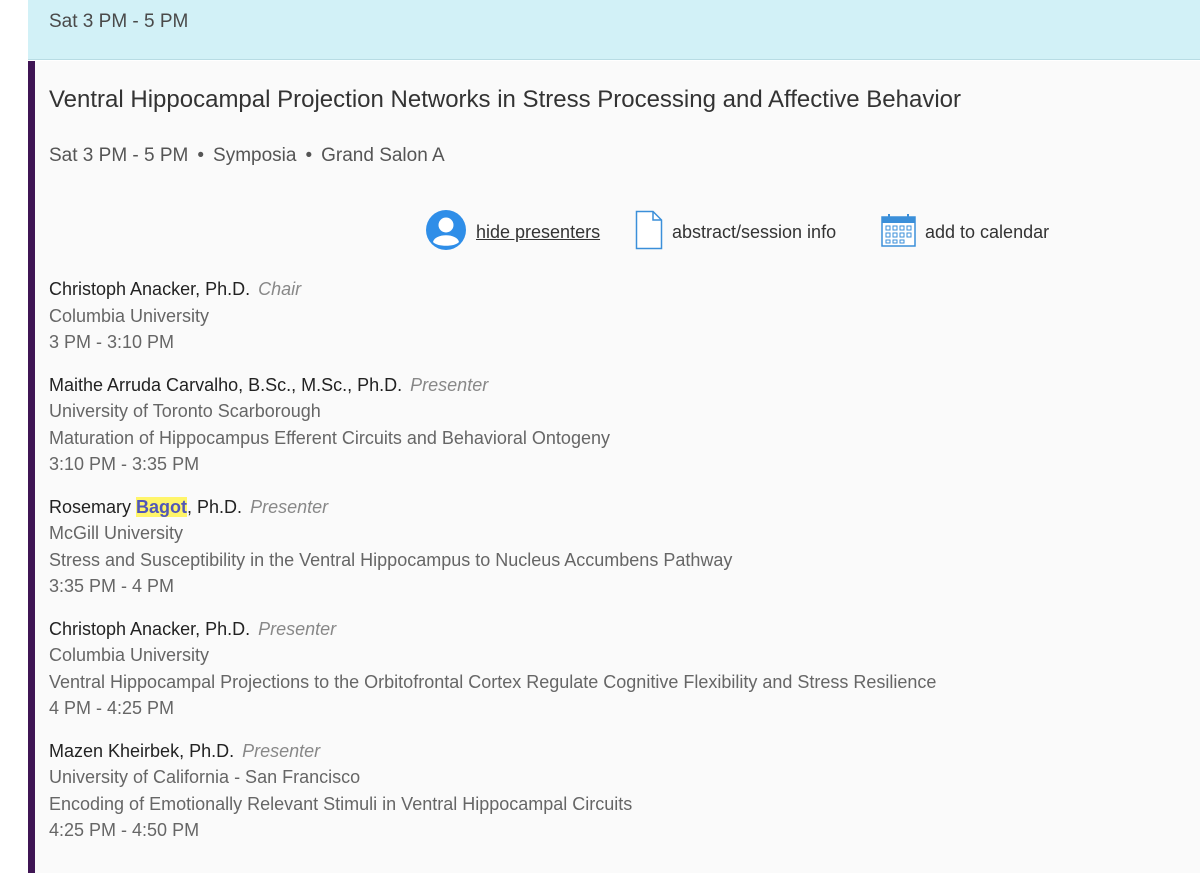  What do you see at coordinates (215, 506) in the screenshot?
I see `presenter-name-part: , Ph.D.` at bounding box center [215, 506].